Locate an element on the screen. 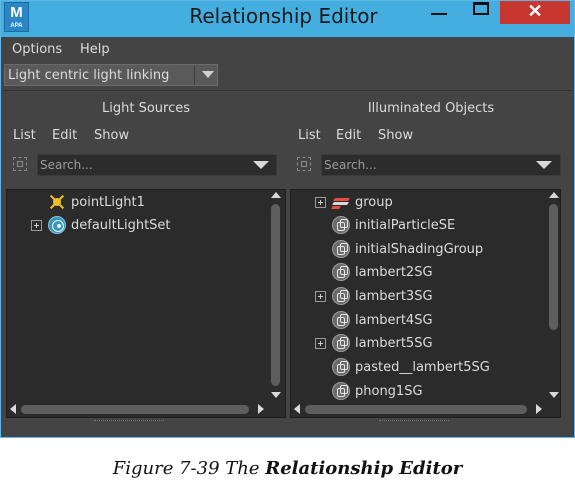  right-search-field is located at coordinates (441, 165).